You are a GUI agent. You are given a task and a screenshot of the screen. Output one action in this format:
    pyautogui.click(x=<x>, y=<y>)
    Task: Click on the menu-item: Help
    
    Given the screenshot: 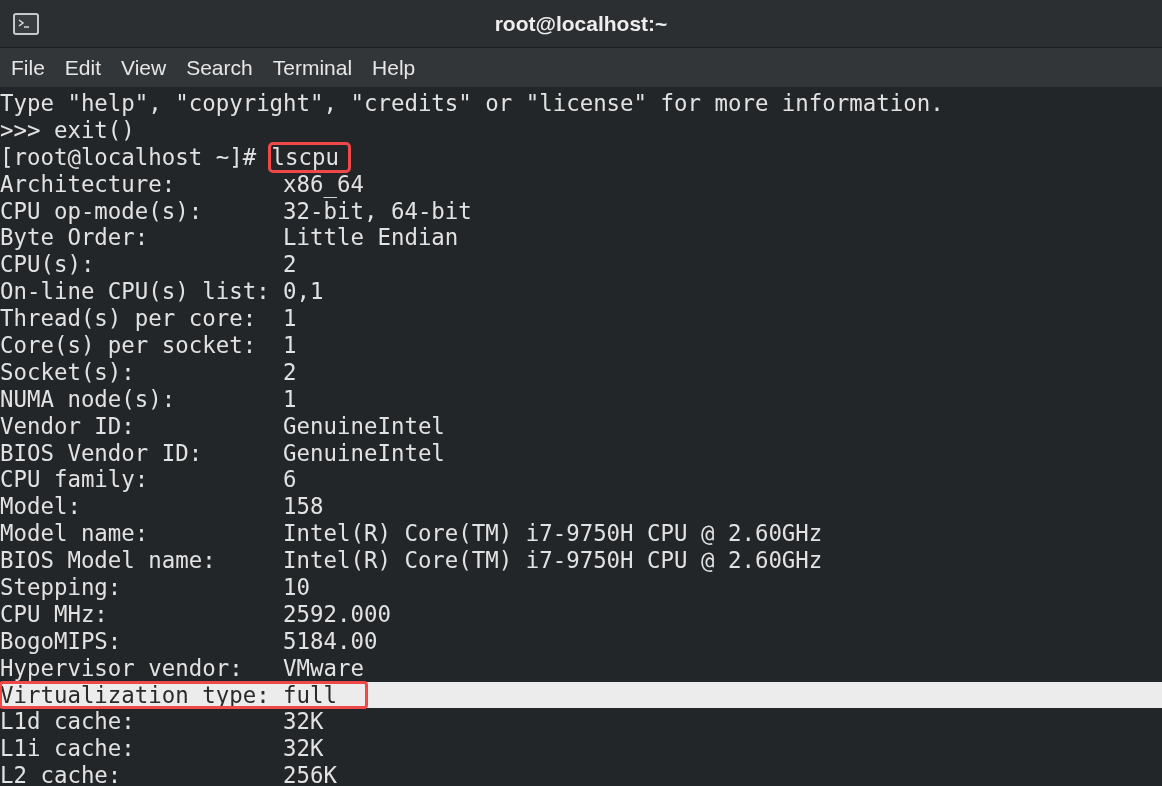 What is the action you would take?
    pyautogui.click(x=394, y=67)
    